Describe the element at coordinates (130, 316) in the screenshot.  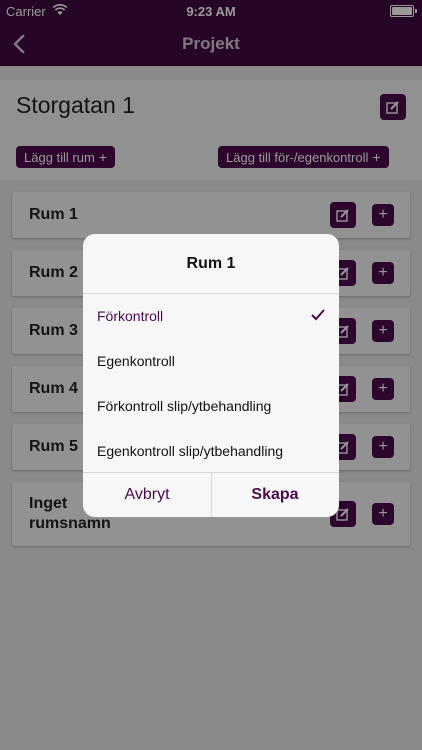
I see `option-label: Förkontroll` at that location.